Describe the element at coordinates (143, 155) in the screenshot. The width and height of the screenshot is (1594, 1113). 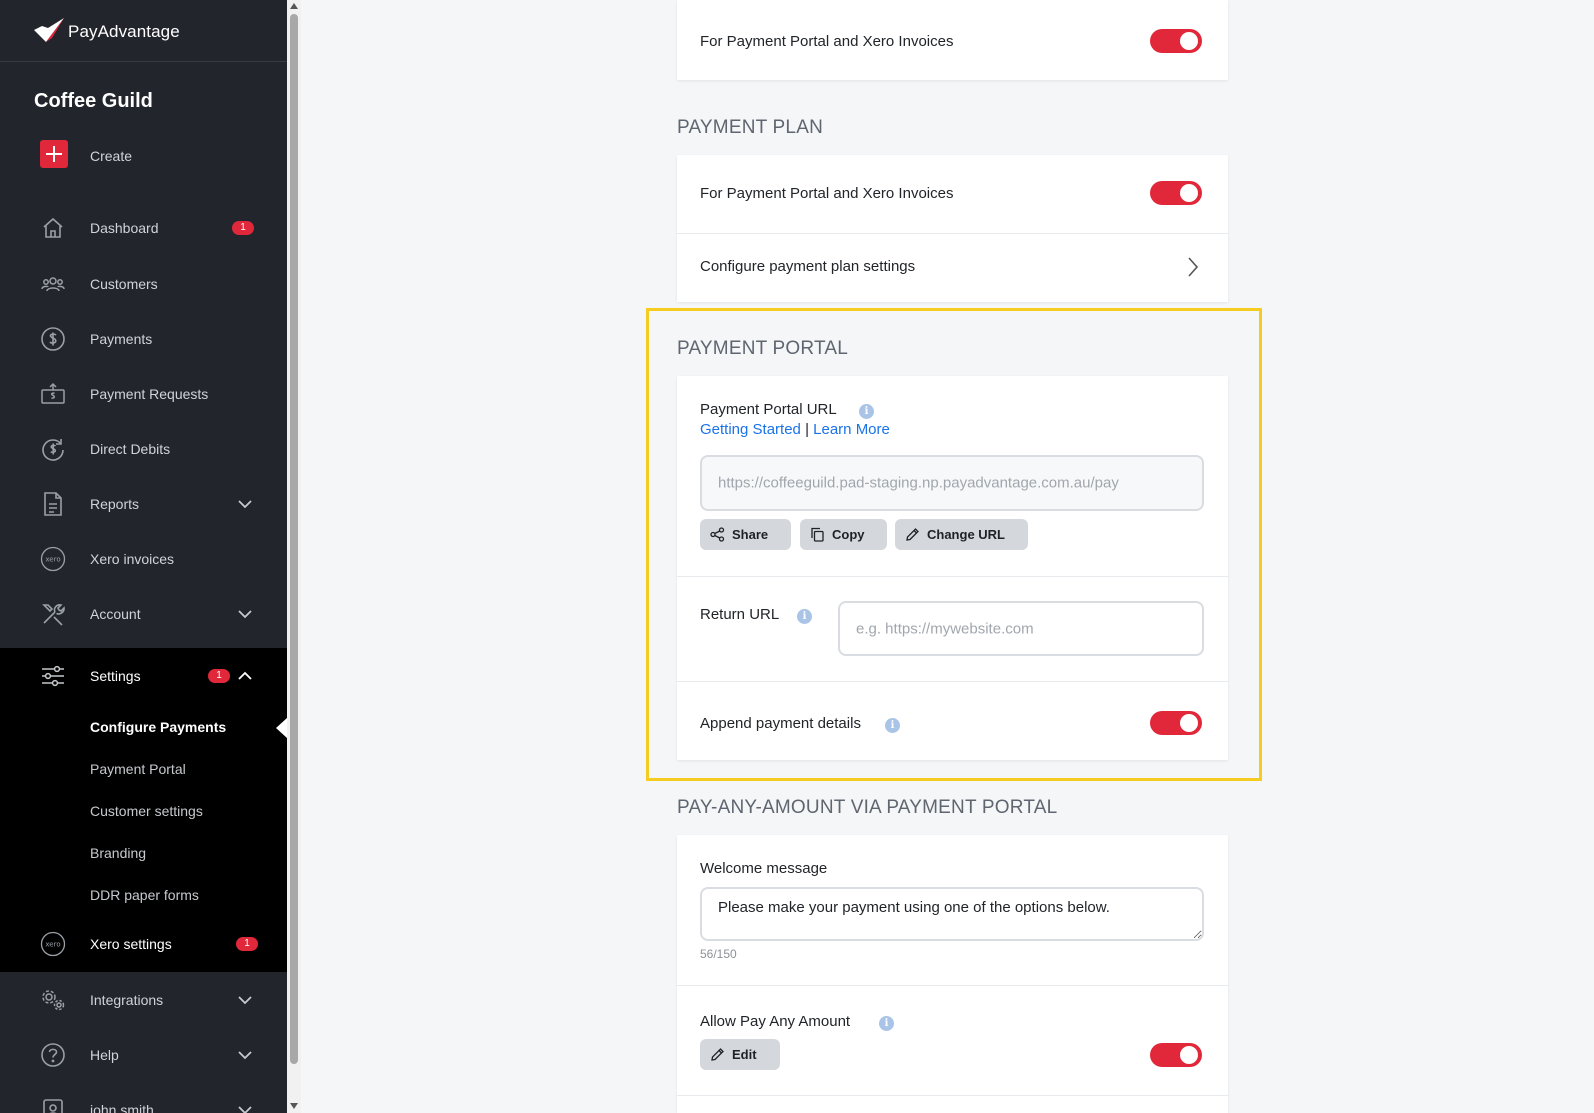
I see `create-button: Create` at that location.